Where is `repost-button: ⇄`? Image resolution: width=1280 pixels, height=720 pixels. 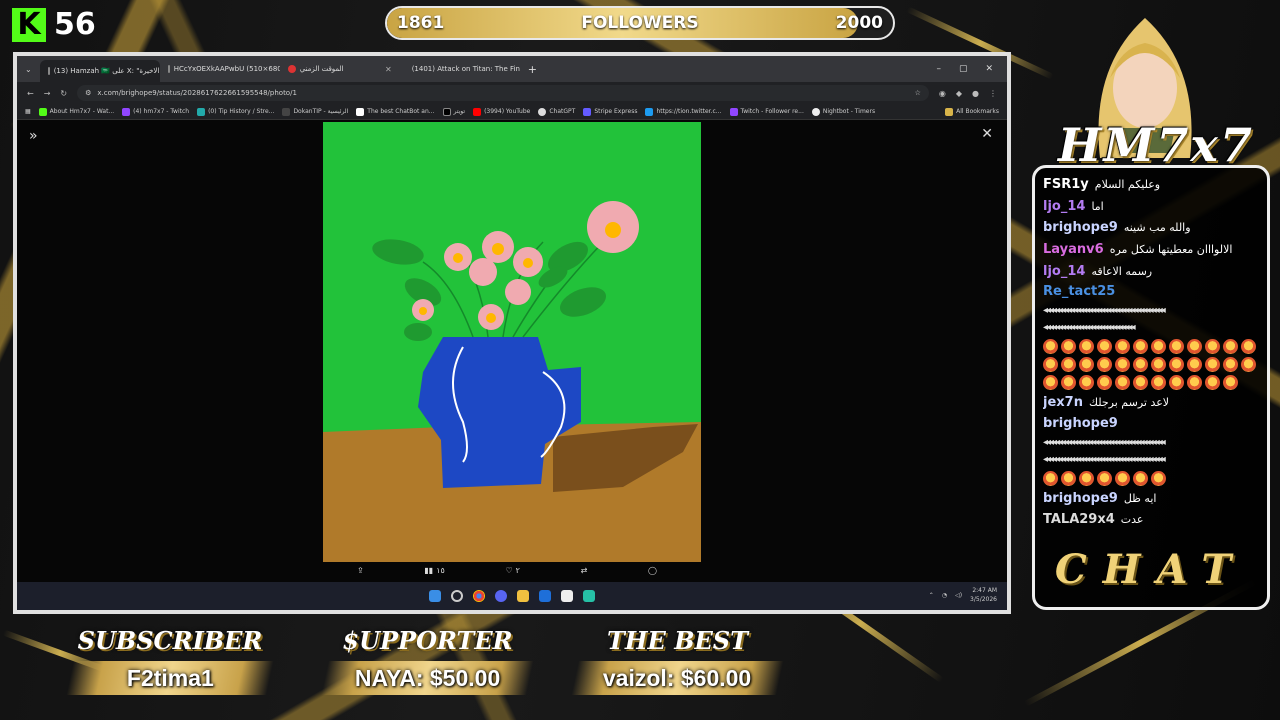
repost-button: ⇄ is located at coordinates (584, 570).